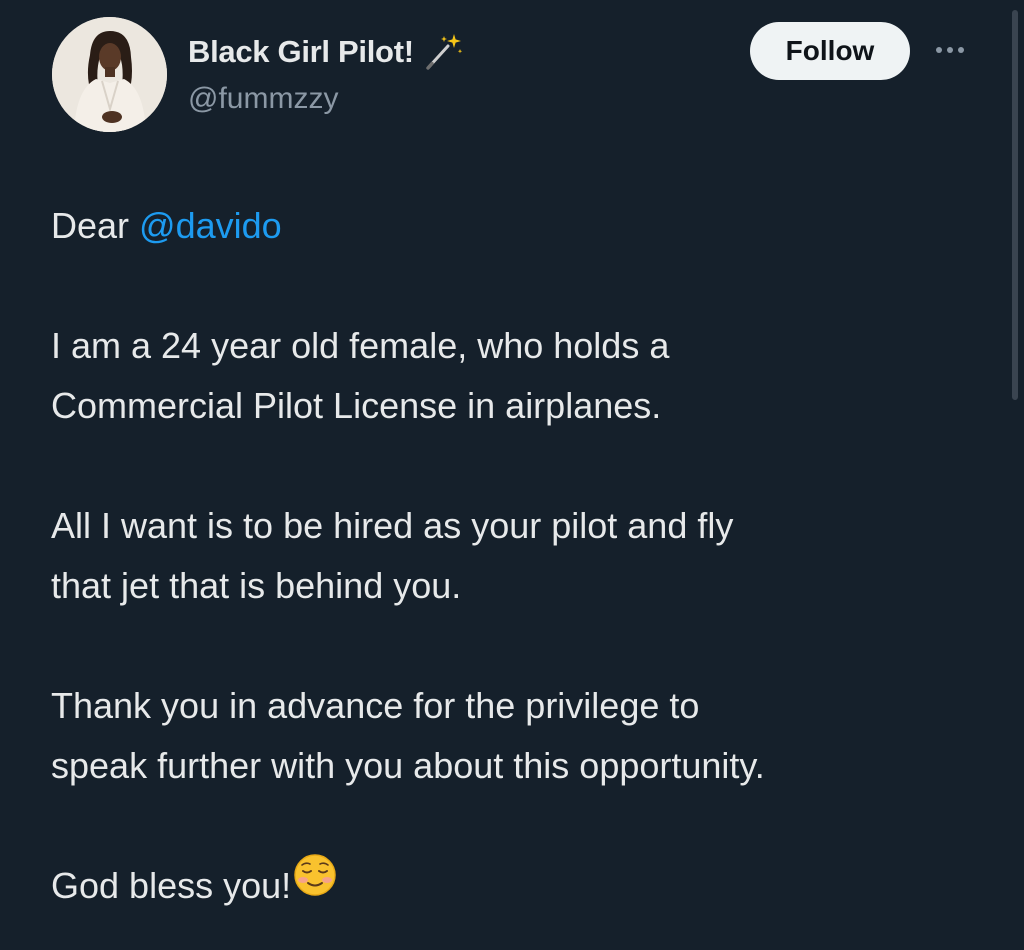  What do you see at coordinates (521, 884) in the screenshot?
I see `tweet-closing: God bless you!` at bounding box center [521, 884].